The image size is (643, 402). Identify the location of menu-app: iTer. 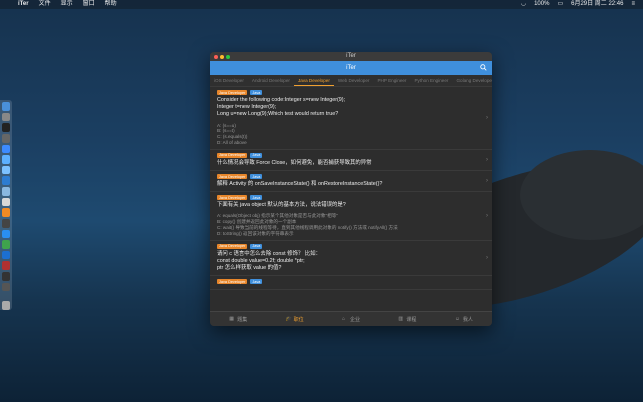
(23, 4).